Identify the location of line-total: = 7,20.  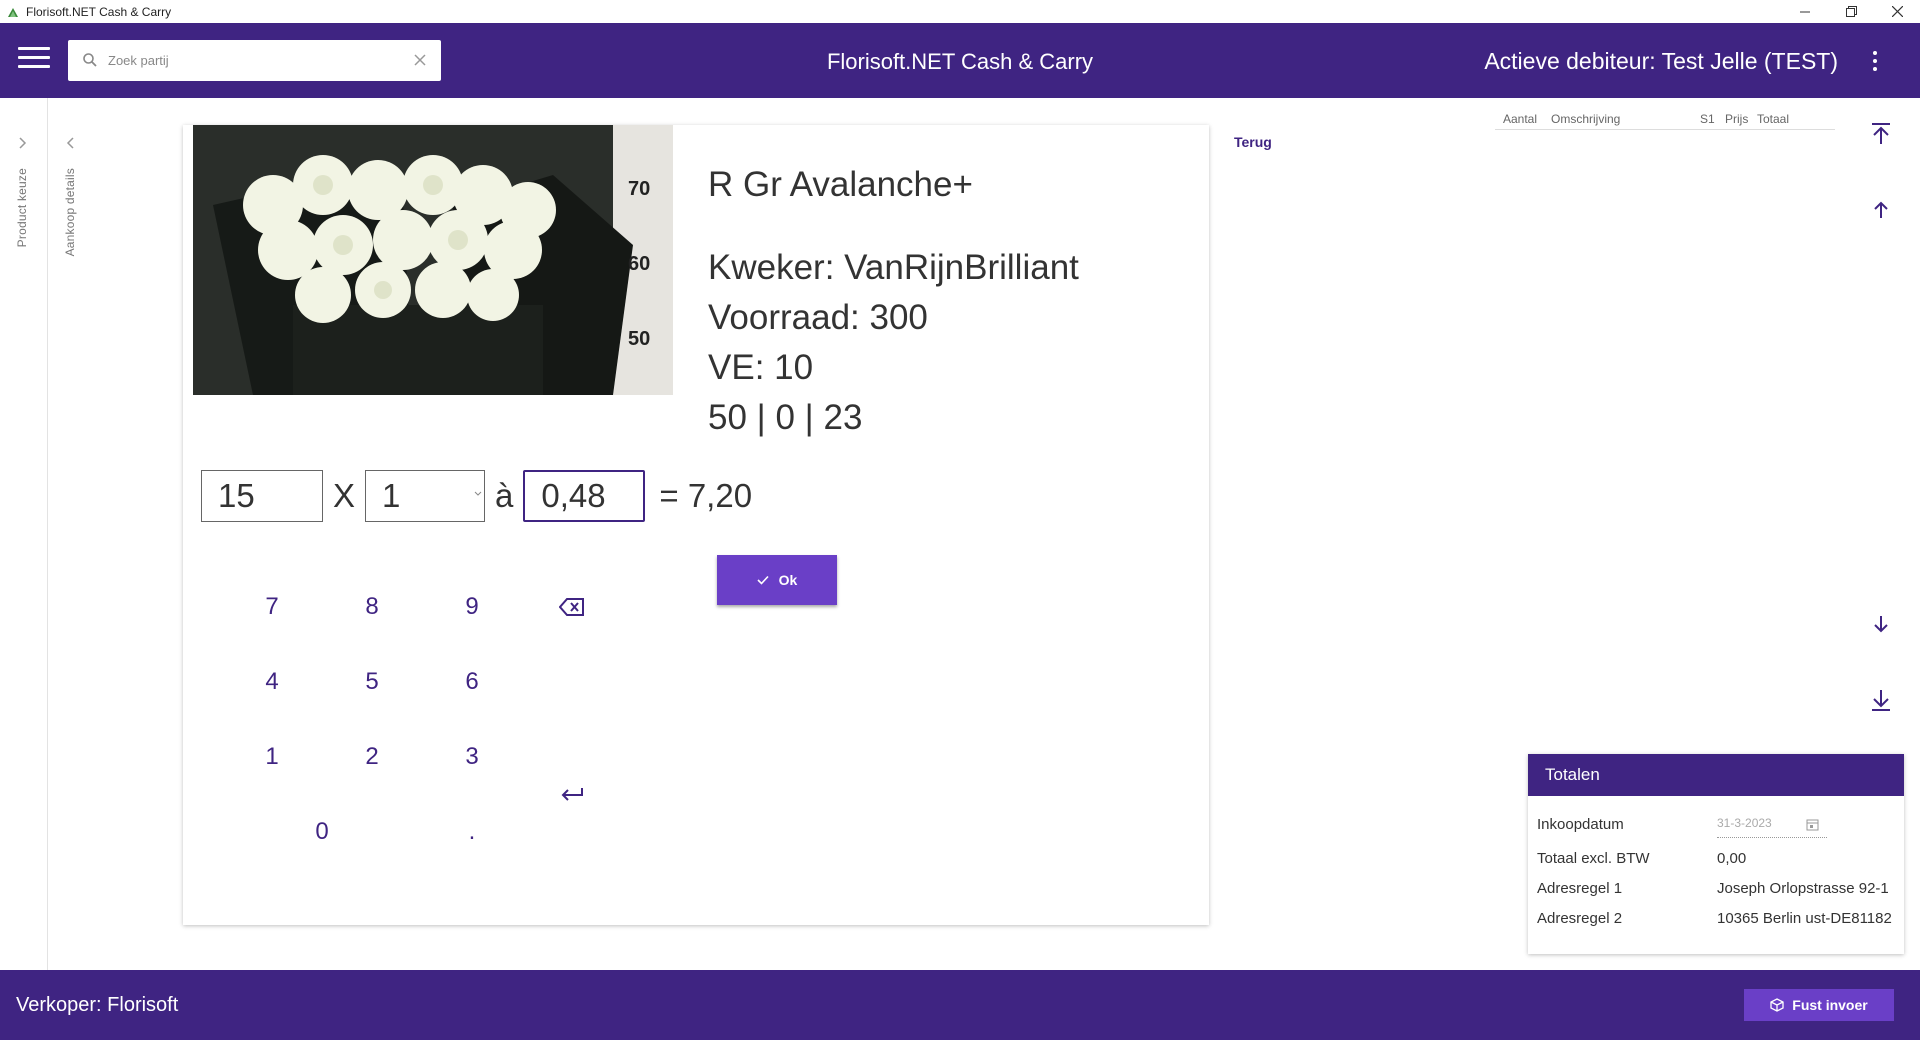
(706, 495).